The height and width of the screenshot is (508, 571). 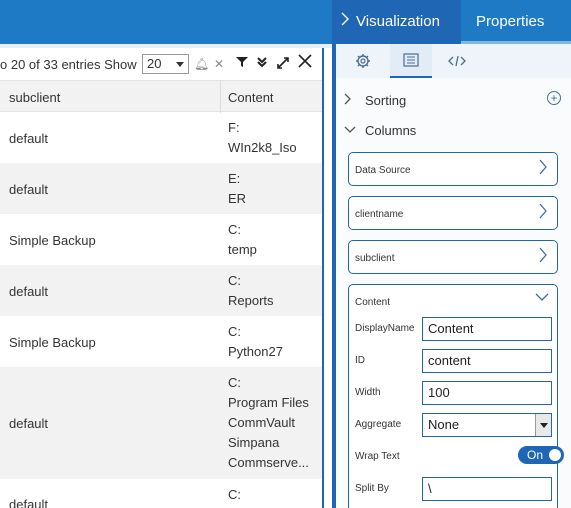 I want to click on page-size-select: 20, so click(x=165, y=64).